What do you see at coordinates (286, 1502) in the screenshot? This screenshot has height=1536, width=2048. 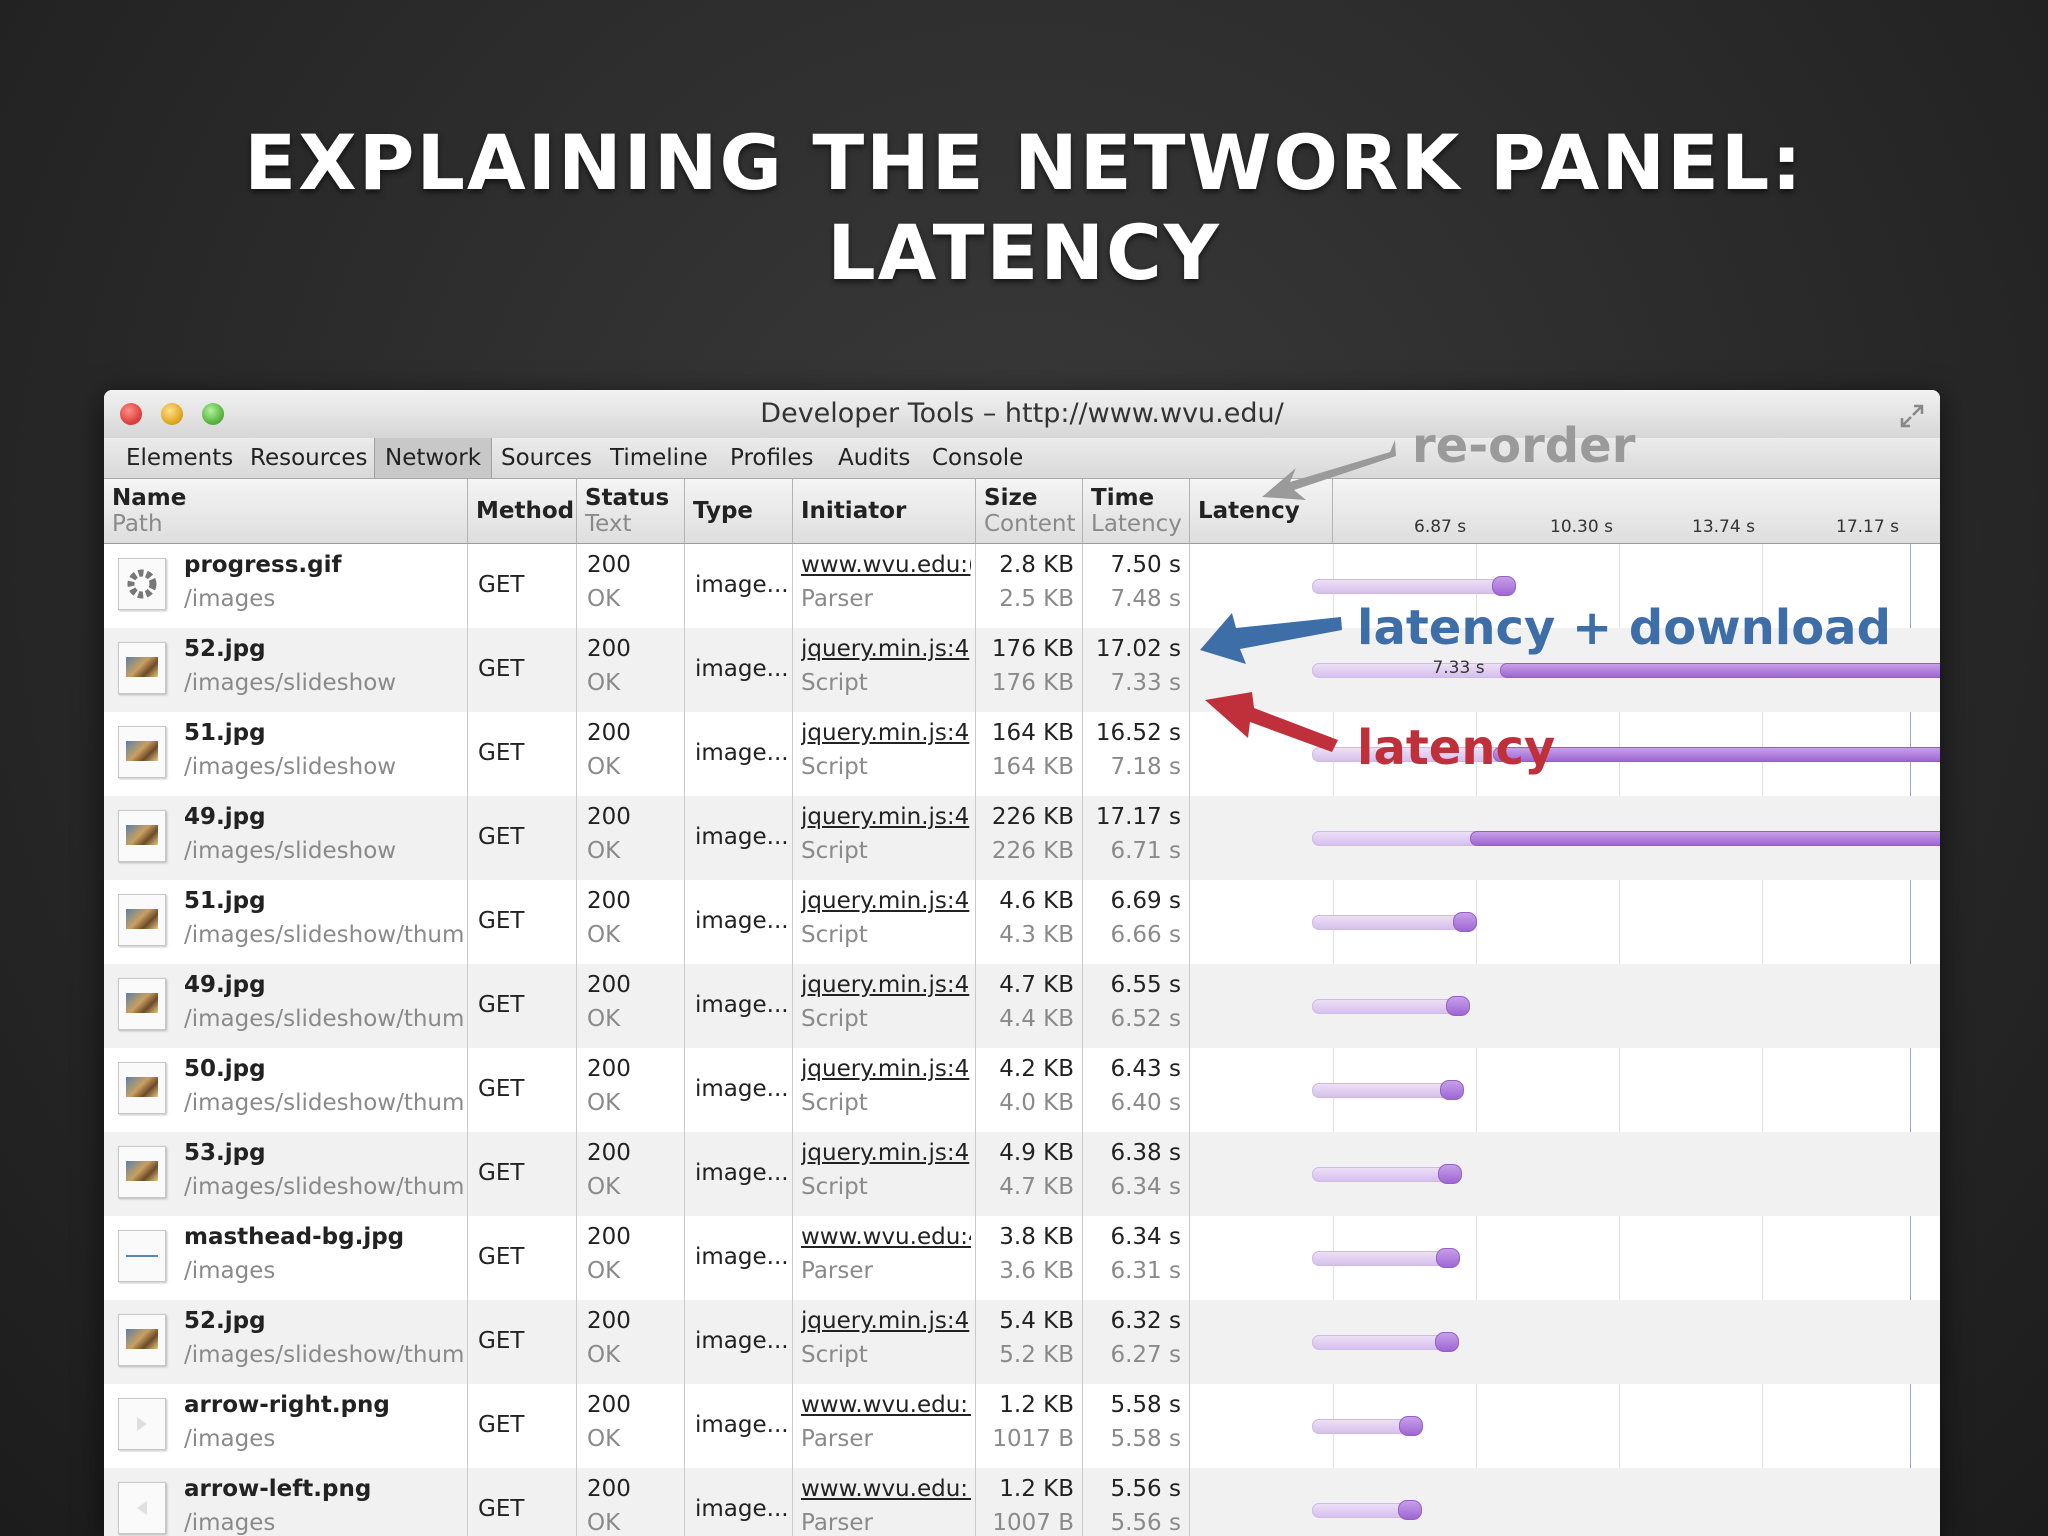 I see `cell-name: arrow-left.png/images` at bounding box center [286, 1502].